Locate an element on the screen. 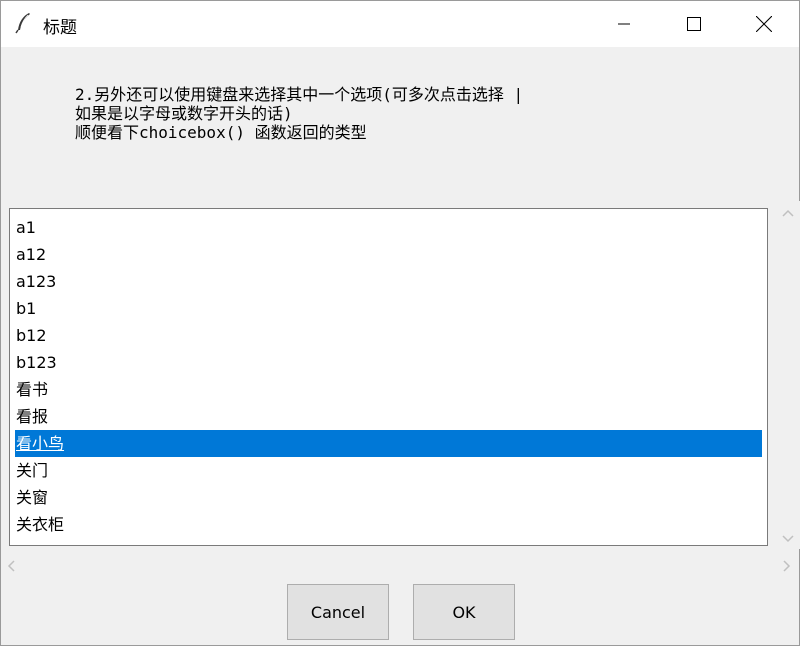  minimize-icon is located at coordinates (624, 24).